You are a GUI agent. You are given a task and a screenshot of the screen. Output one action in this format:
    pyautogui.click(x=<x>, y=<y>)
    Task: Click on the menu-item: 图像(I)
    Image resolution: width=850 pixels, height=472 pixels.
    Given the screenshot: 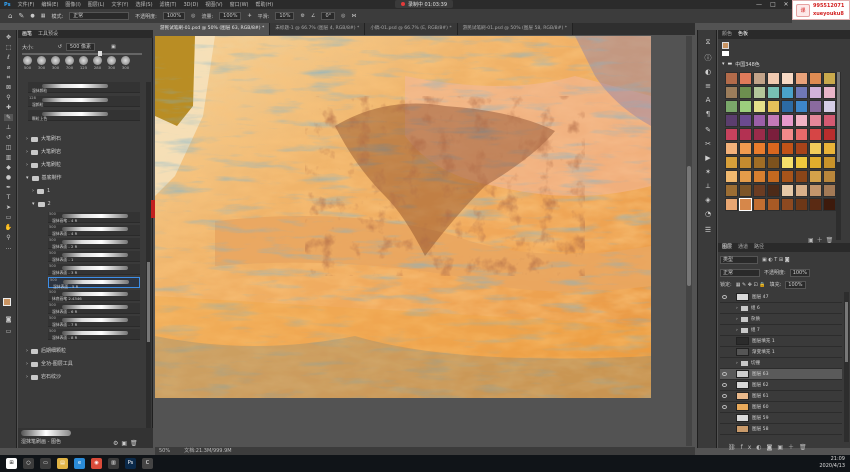 What is the action you would take?
    pyautogui.click(x=72, y=4)
    